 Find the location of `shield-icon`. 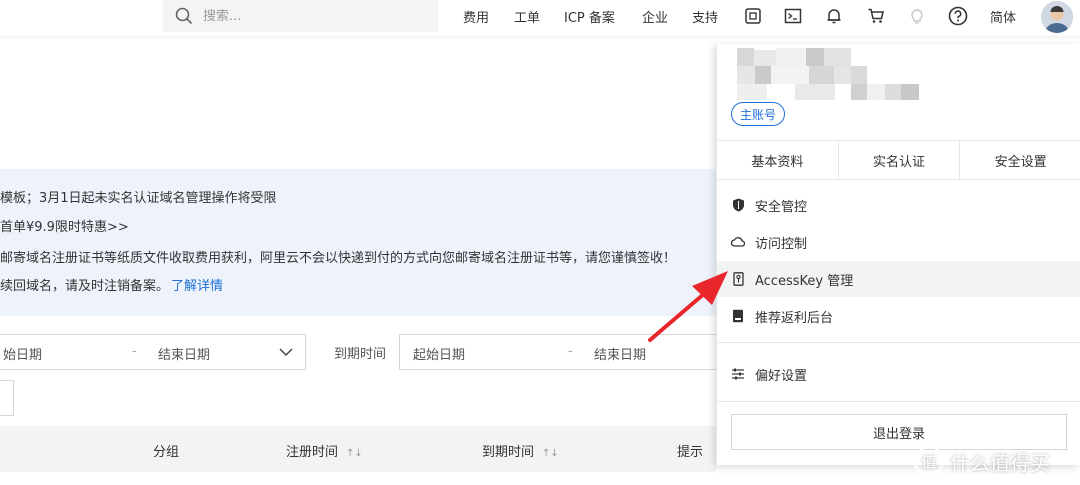

shield-icon is located at coordinates (738, 205).